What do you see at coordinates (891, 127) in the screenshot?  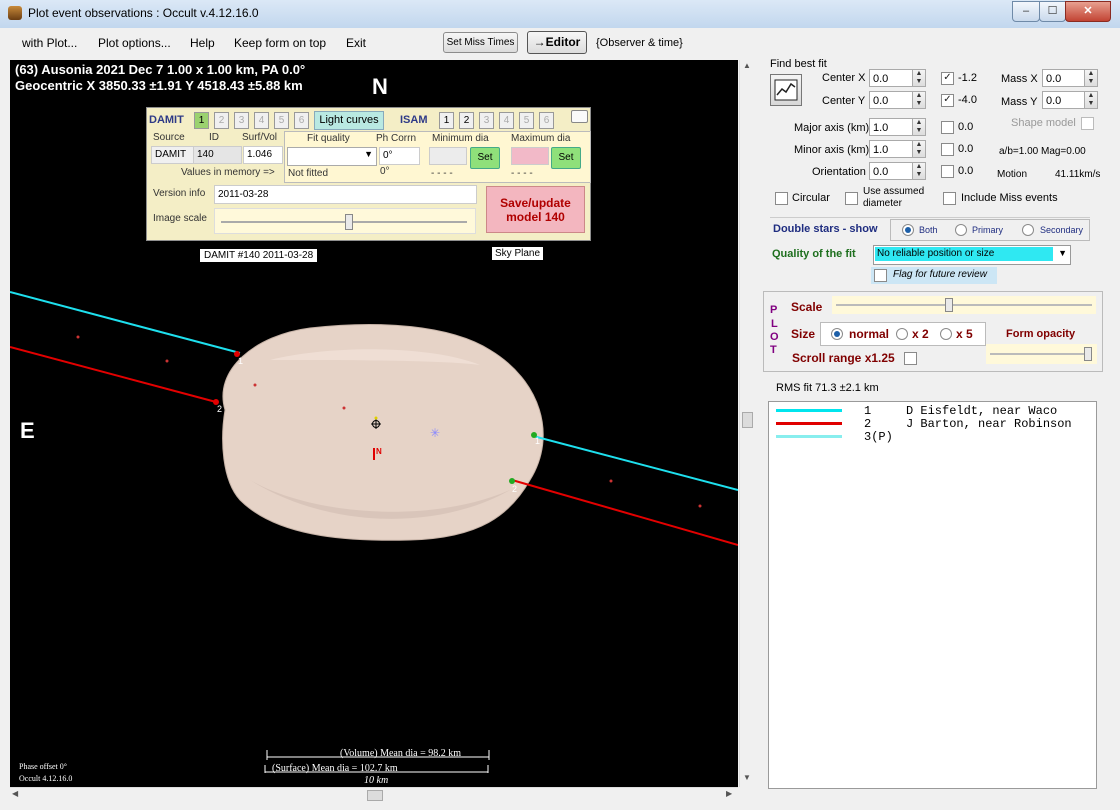 I see `major-axis-input: 1.0` at bounding box center [891, 127].